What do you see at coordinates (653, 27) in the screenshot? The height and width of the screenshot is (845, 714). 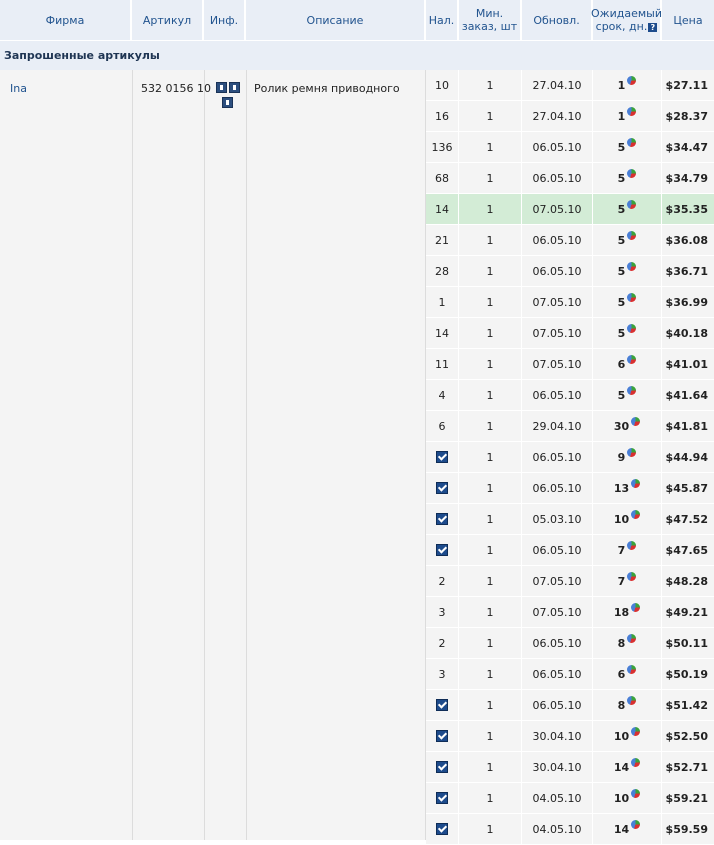 I see `help-icon: ?` at bounding box center [653, 27].